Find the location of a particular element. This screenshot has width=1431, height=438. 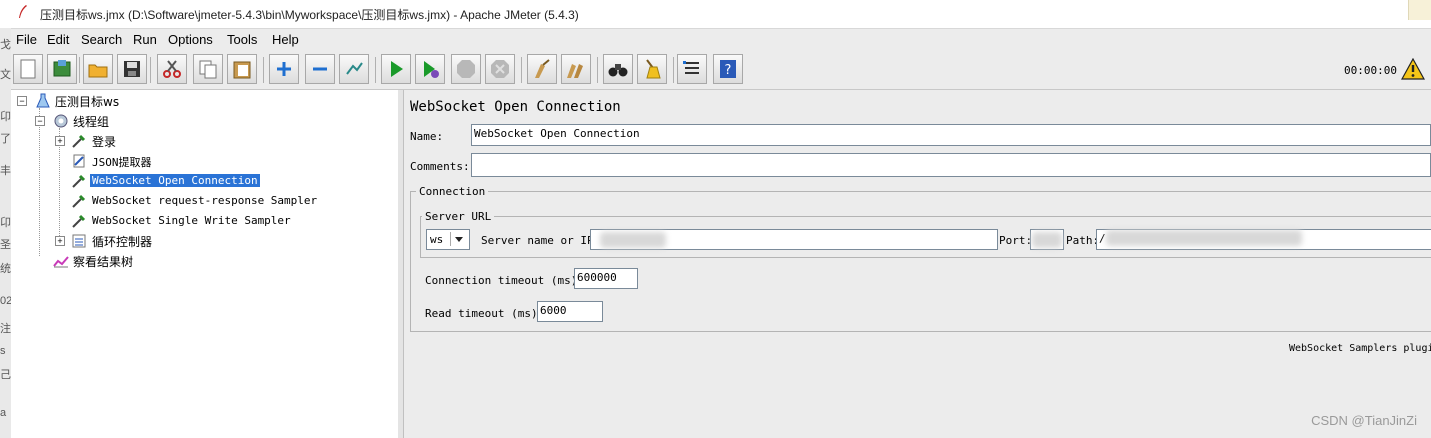

tree-node-ws-request-response: WebSocket request-response Sampler is located at coordinates (185, 201).